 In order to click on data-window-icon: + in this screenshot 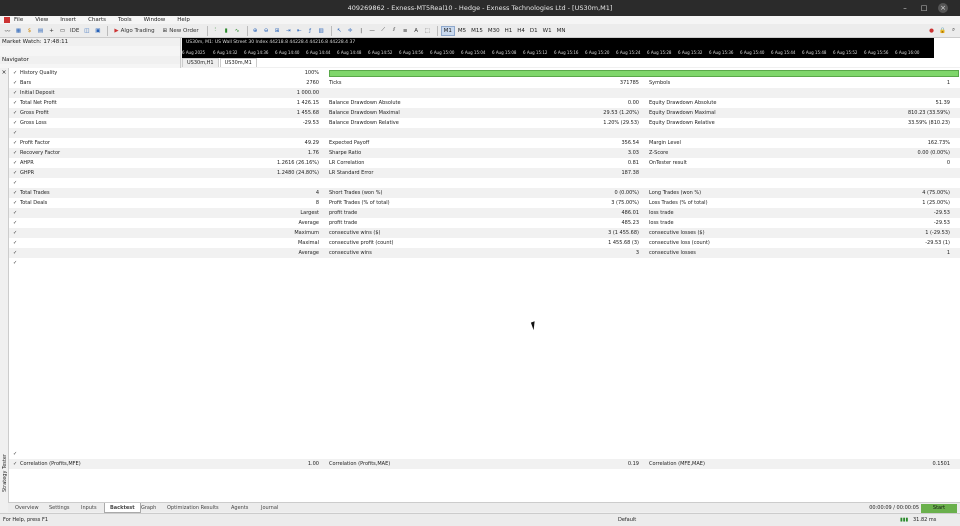, I will do `click(51, 31)`.